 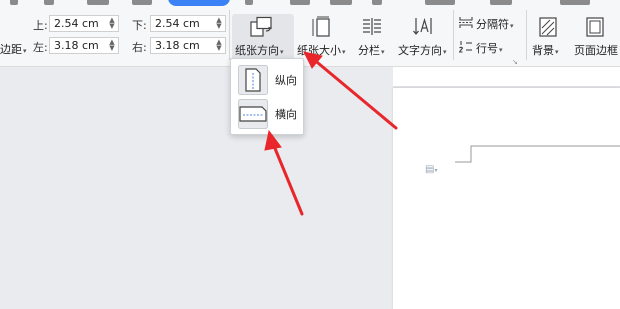 What do you see at coordinates (506, 77) in the screenshot?
I see `previous-page` at bounding box center [506, 77].